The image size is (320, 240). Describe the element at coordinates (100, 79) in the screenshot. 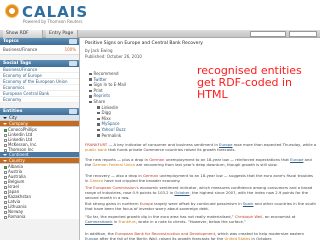

I see `tree-item-label: Twitter` at that location.